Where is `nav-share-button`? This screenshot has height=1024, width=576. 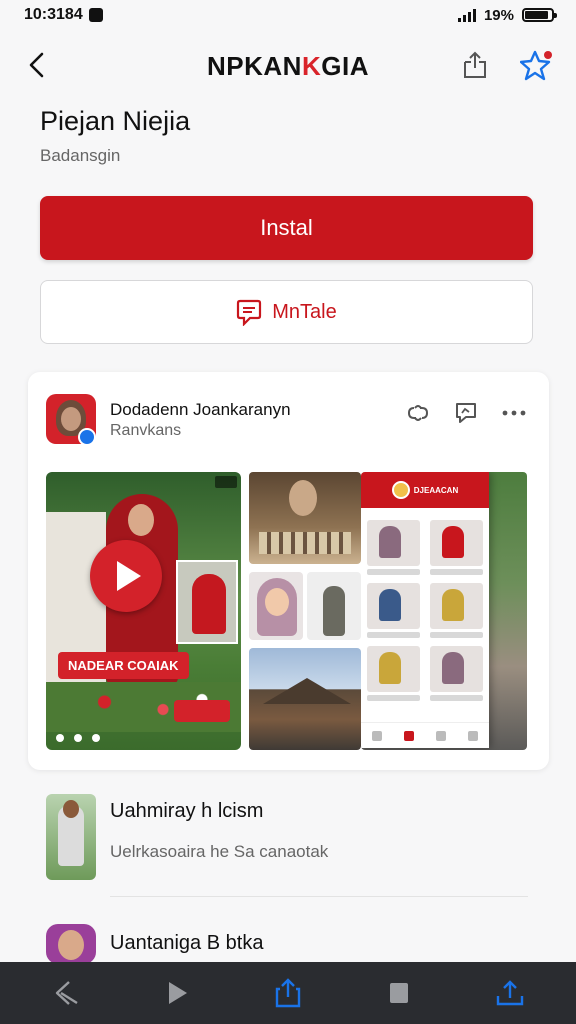
nav-share-button is located at coordinates (288, 993).